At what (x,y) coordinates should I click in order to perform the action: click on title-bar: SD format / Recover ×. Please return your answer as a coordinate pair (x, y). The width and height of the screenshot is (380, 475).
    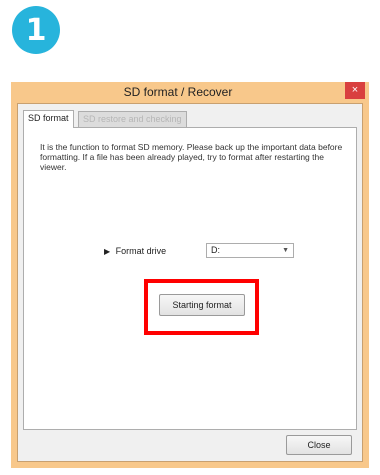
    Looking at the image, I should click on (190, 92).